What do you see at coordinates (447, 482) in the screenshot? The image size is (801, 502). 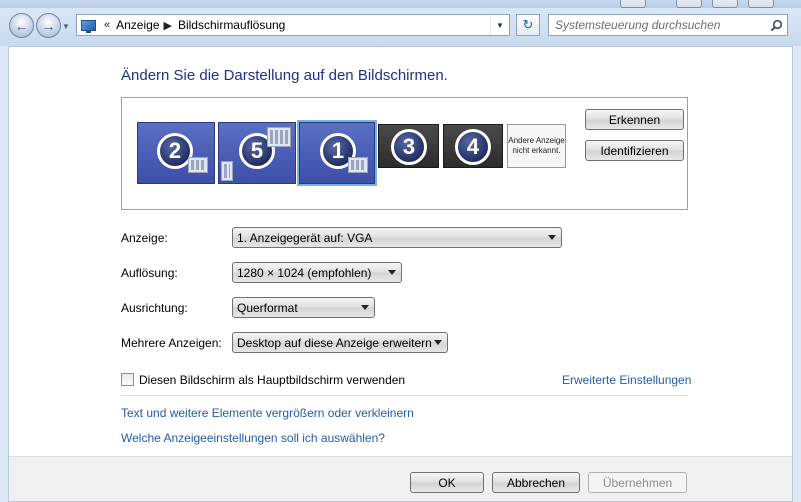 I see `ok-button: OK` at bounding box center [447, 482].